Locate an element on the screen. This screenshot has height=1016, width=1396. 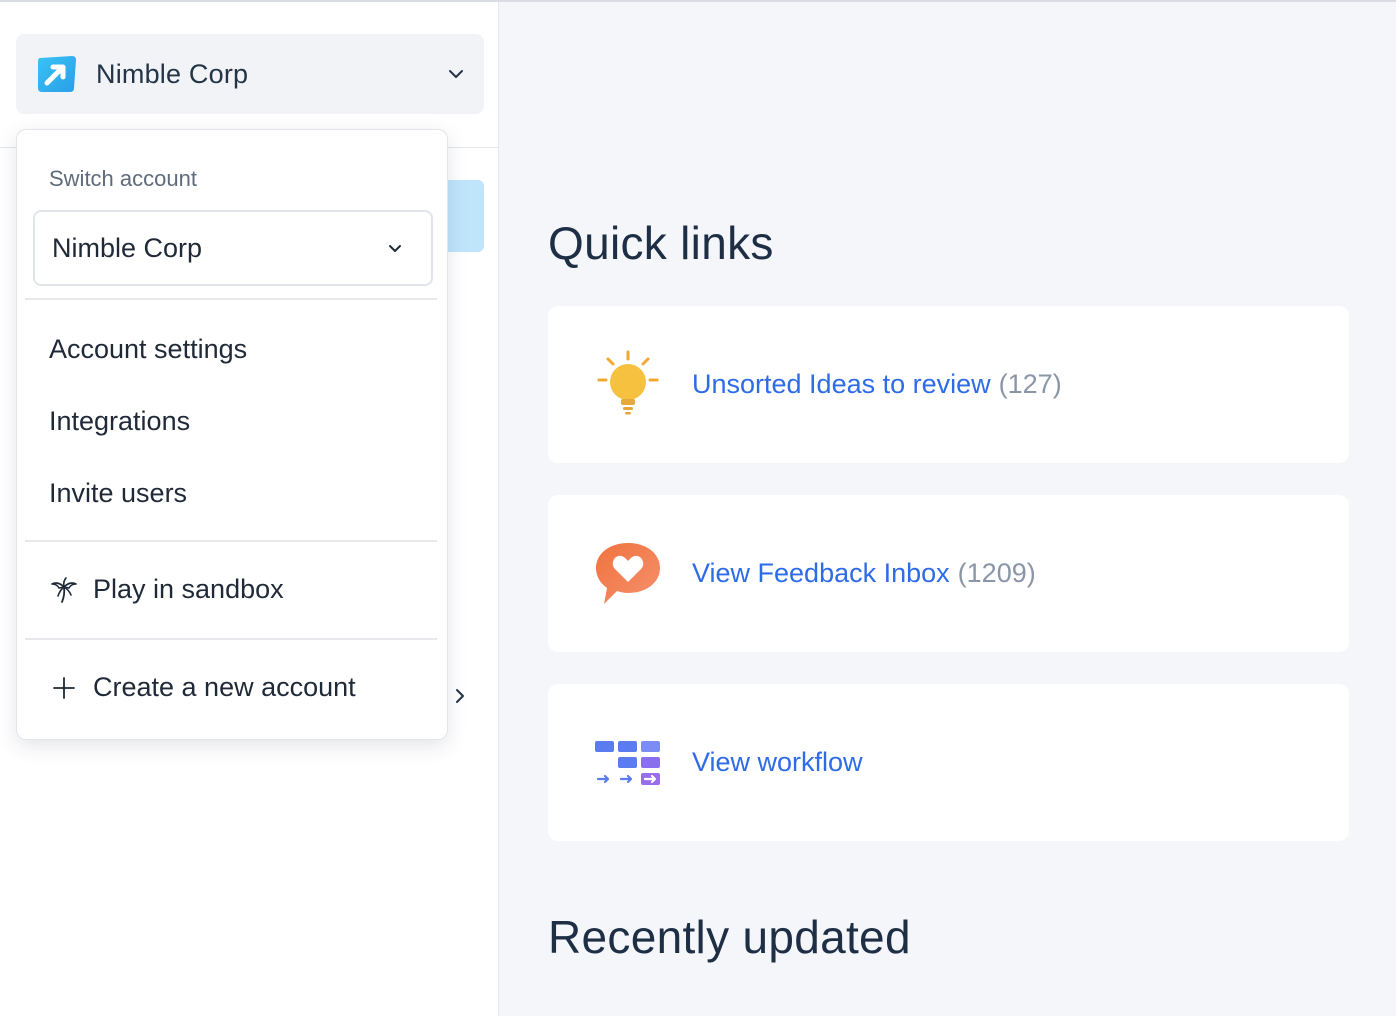
quick-link-count: (127) is located at coordinates (1030, 384).